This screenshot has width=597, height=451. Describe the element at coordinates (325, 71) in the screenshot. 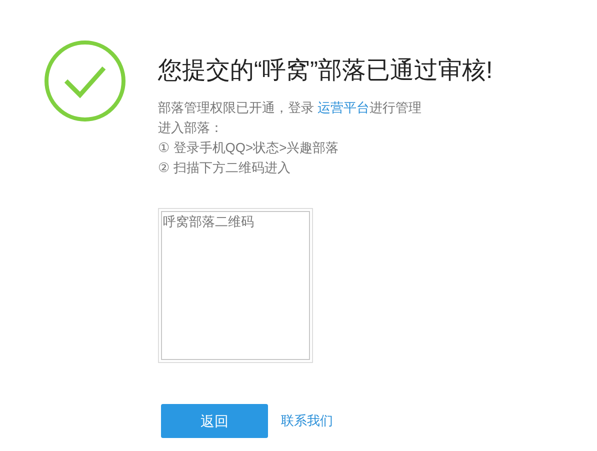

I see `page-title: 您提交的“呼窝”部落已通过审核!` at that location.